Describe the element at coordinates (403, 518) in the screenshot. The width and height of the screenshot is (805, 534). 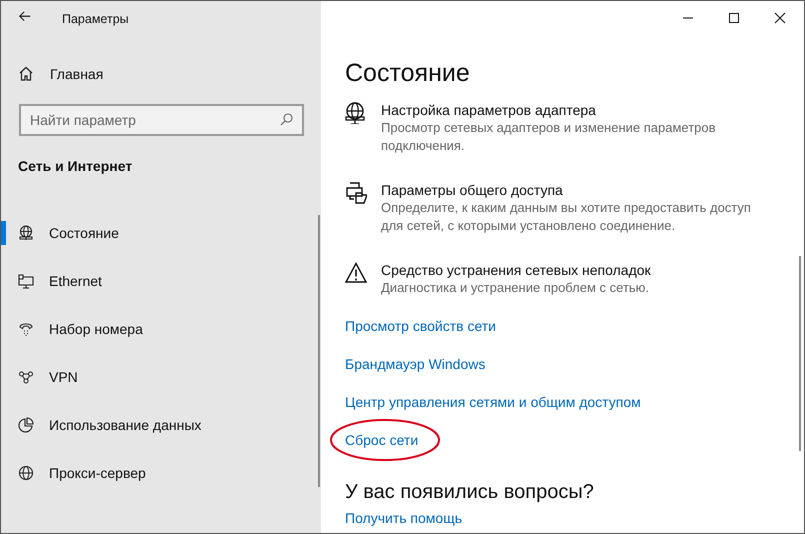
I see `help-link: Получить помощь` at that location.